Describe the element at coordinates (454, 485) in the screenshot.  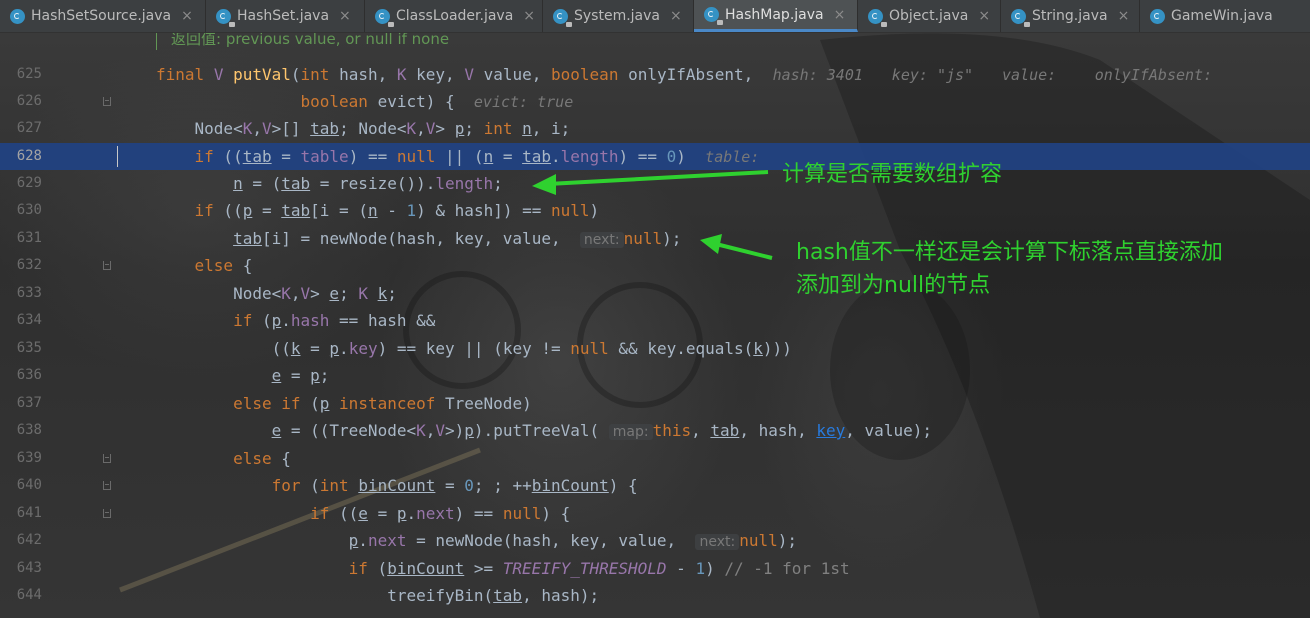
I see `code-text: for (int binCount = 0; ; ++binCount) {` at that location.